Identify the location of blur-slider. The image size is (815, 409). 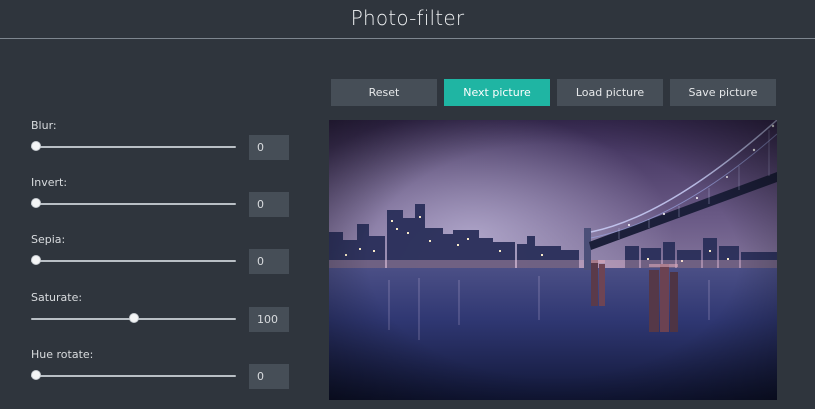
(133, 147).